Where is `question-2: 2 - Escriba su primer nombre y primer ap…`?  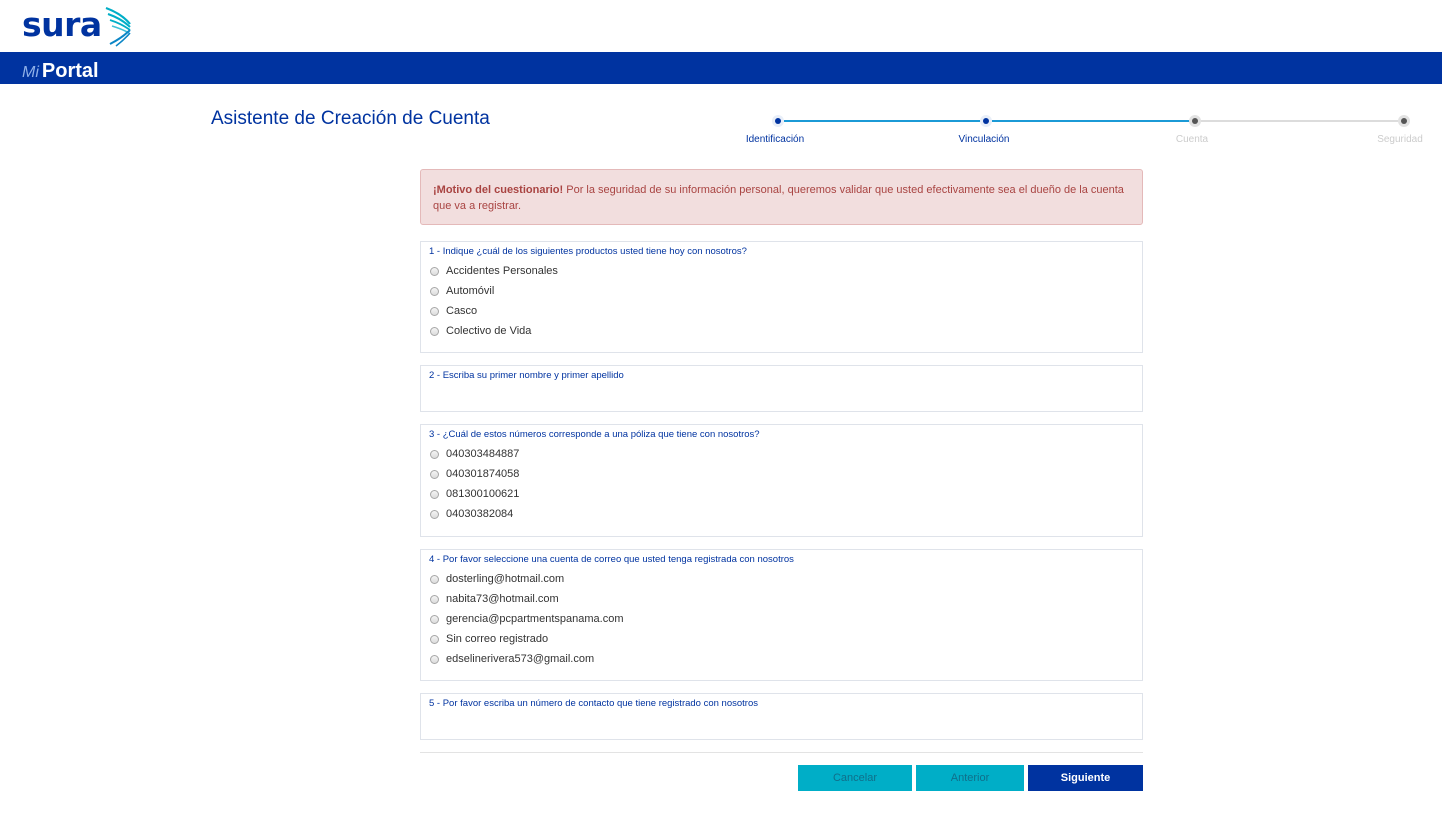
question-2: 2 - Escriba su primer nombre y primer ap… is located at coordinates (781, 388).